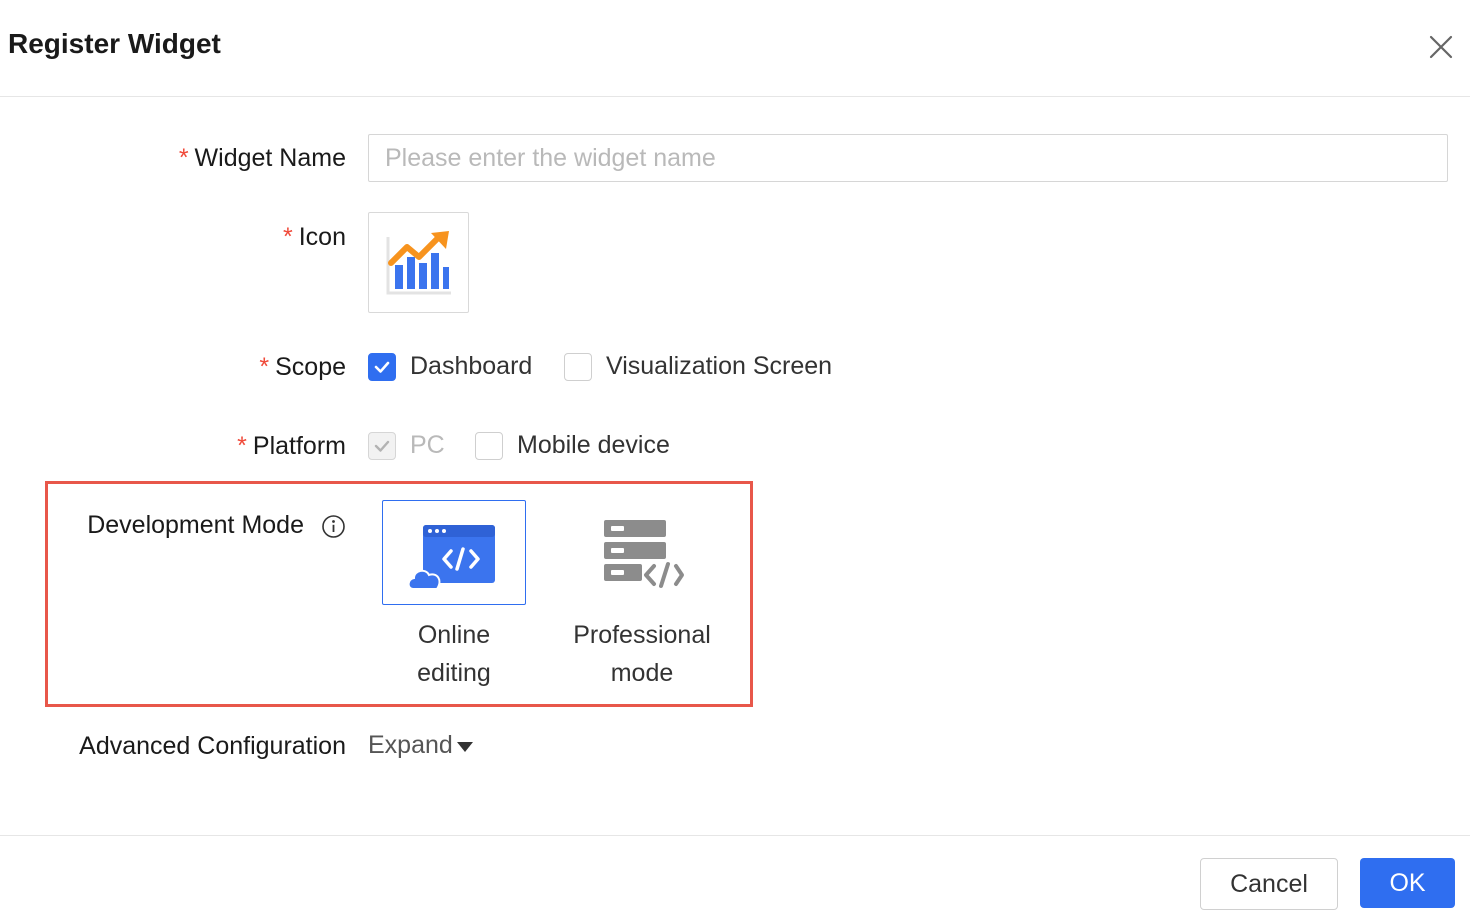 Image resolution: width=1470 pixels, height=921 pixels. I want to click on platform-mobile-device-option: Mobile device, so click(572, 445).